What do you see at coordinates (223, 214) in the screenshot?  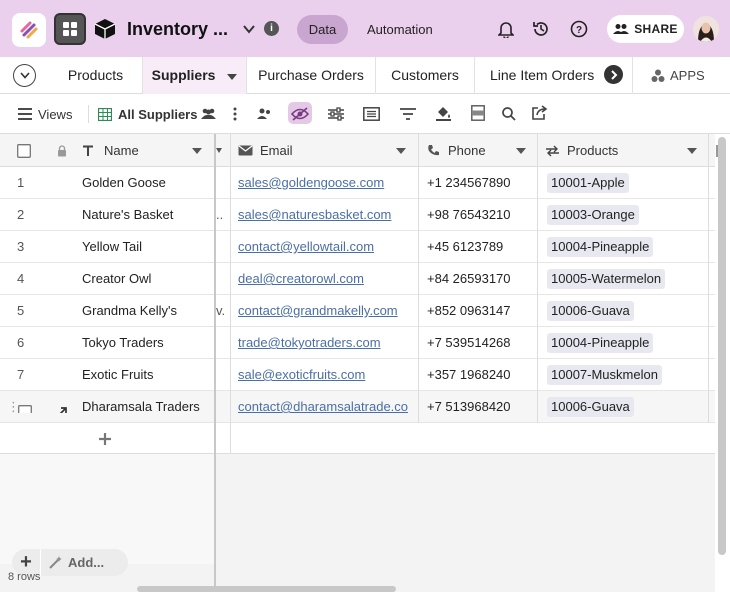 I see `cell-truncated: ..` at bounding box center [223, 214].